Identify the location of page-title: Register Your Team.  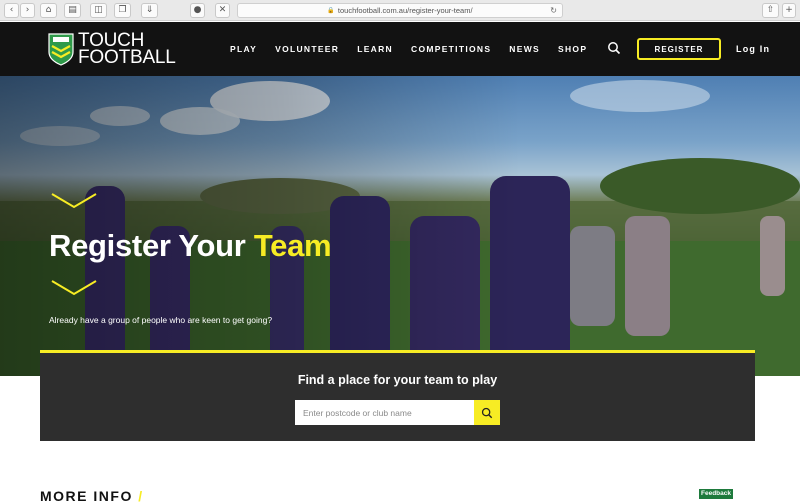
(190, 246).